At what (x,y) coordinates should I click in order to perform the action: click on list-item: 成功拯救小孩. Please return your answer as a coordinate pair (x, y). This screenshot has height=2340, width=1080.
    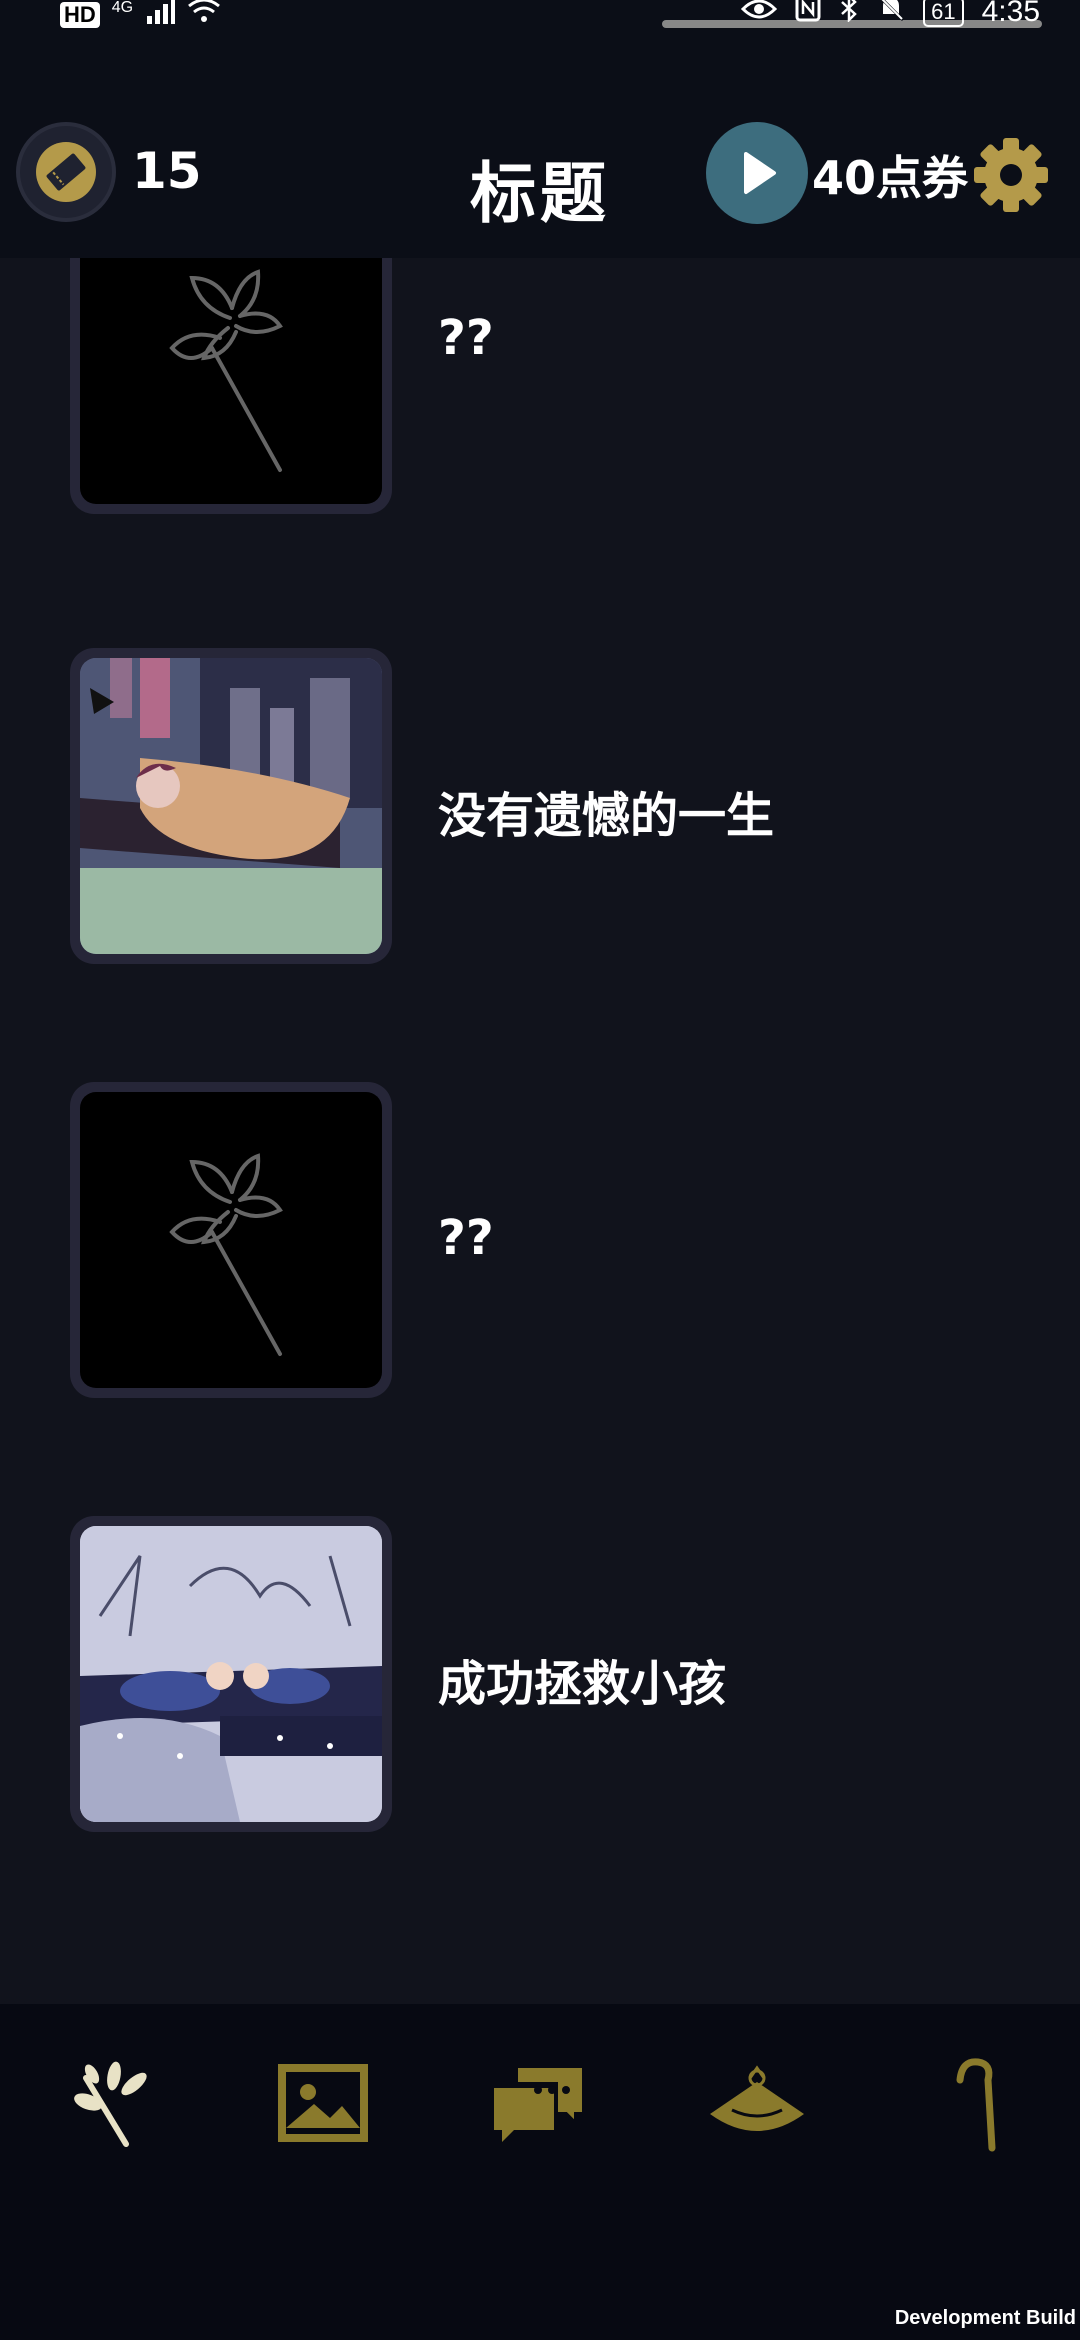
    Looking at the image, I should click on (530, 1676).